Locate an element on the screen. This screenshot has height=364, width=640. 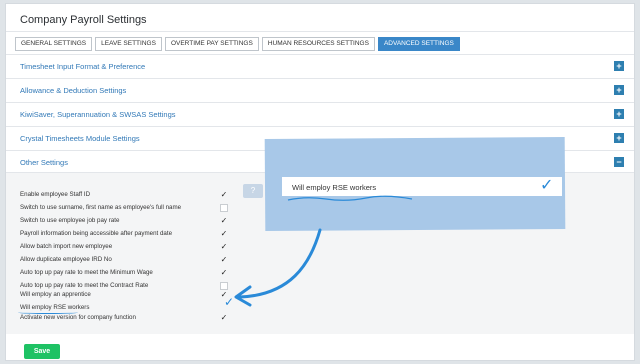
section-title: Other Settings is located at coordinates (44, 162).